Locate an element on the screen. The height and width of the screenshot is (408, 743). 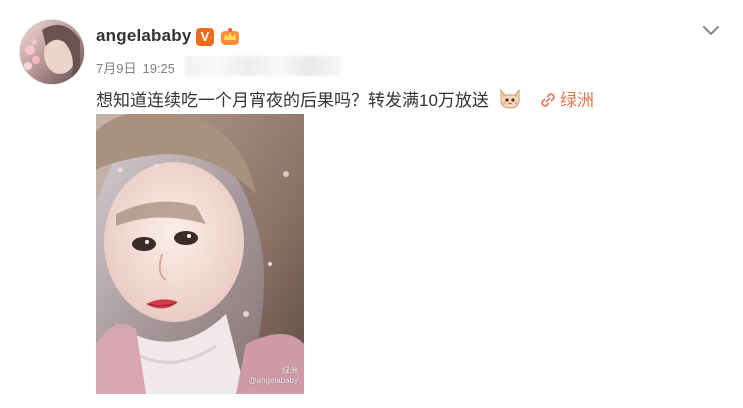
avatar-image is located at coordinates (52, 52).